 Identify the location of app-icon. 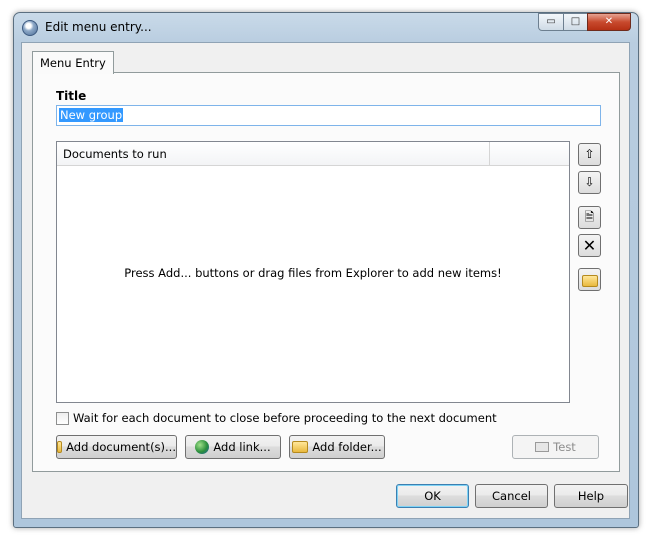
(30, 28).